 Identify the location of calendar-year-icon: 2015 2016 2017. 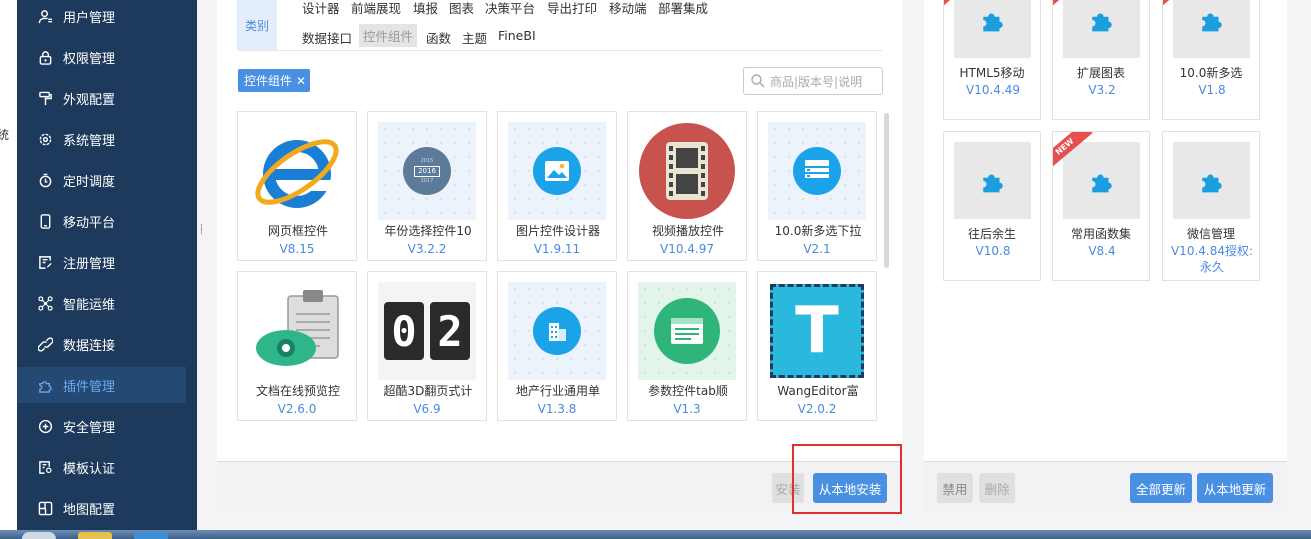
(427, 171).